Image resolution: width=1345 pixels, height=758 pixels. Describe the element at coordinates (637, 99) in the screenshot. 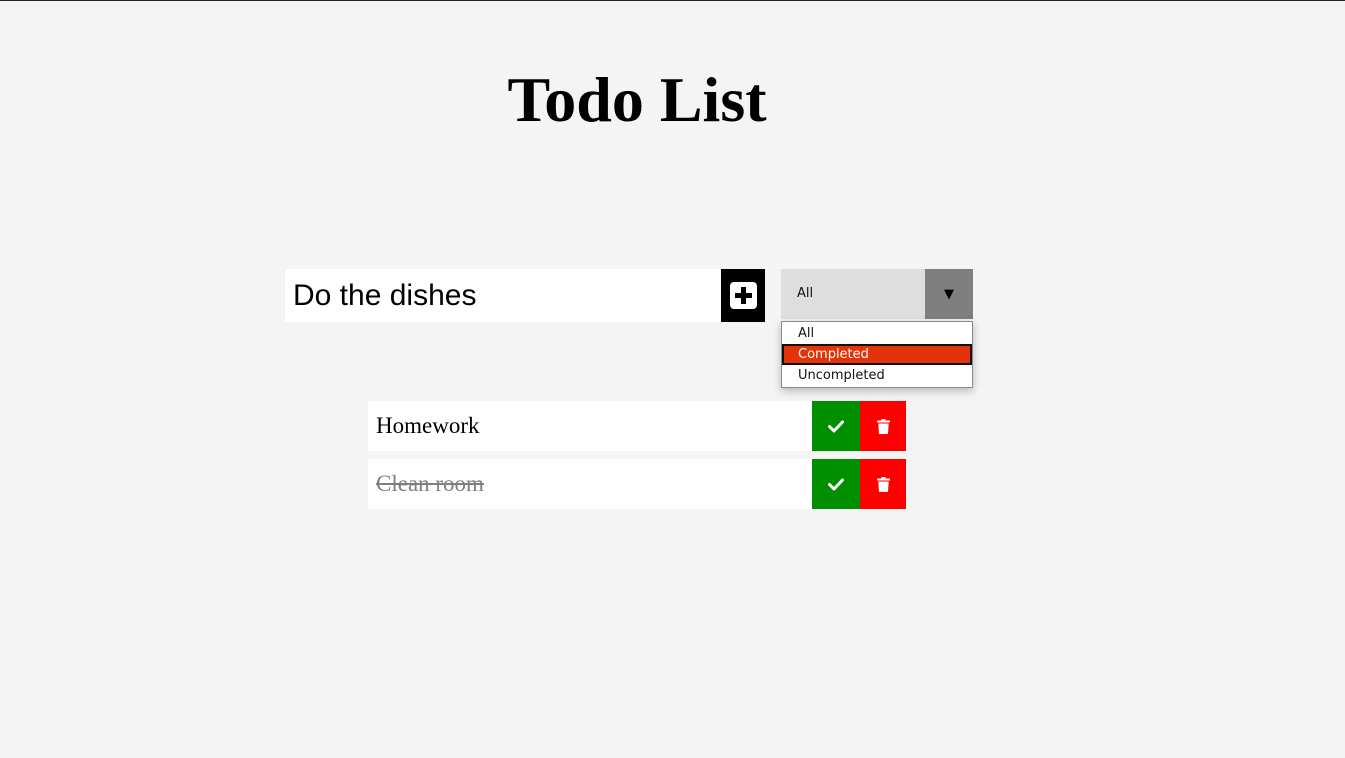

I see `page-title: Todo List` at that location.